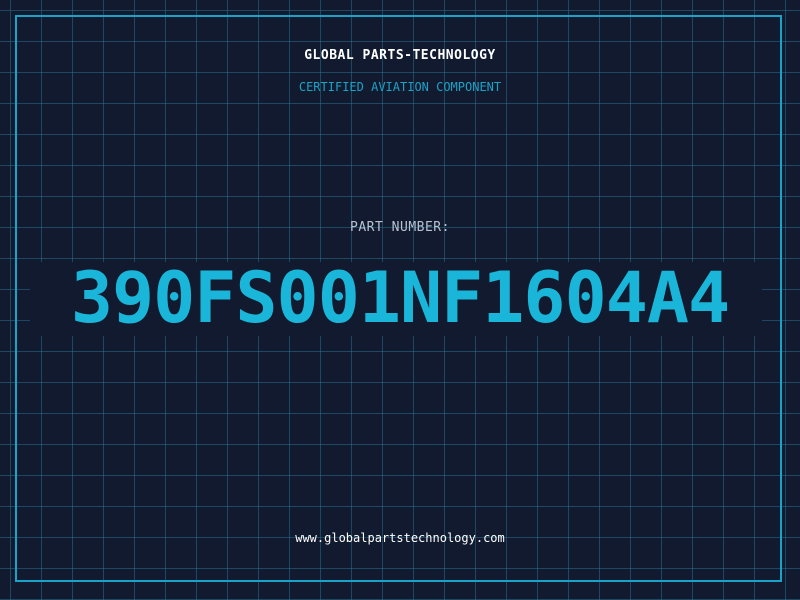  What do you see at coordinates (400, 538) in the screenshot?
I see `website-url: www.globalpartstechnology.com` at bounding box center [400, 538].